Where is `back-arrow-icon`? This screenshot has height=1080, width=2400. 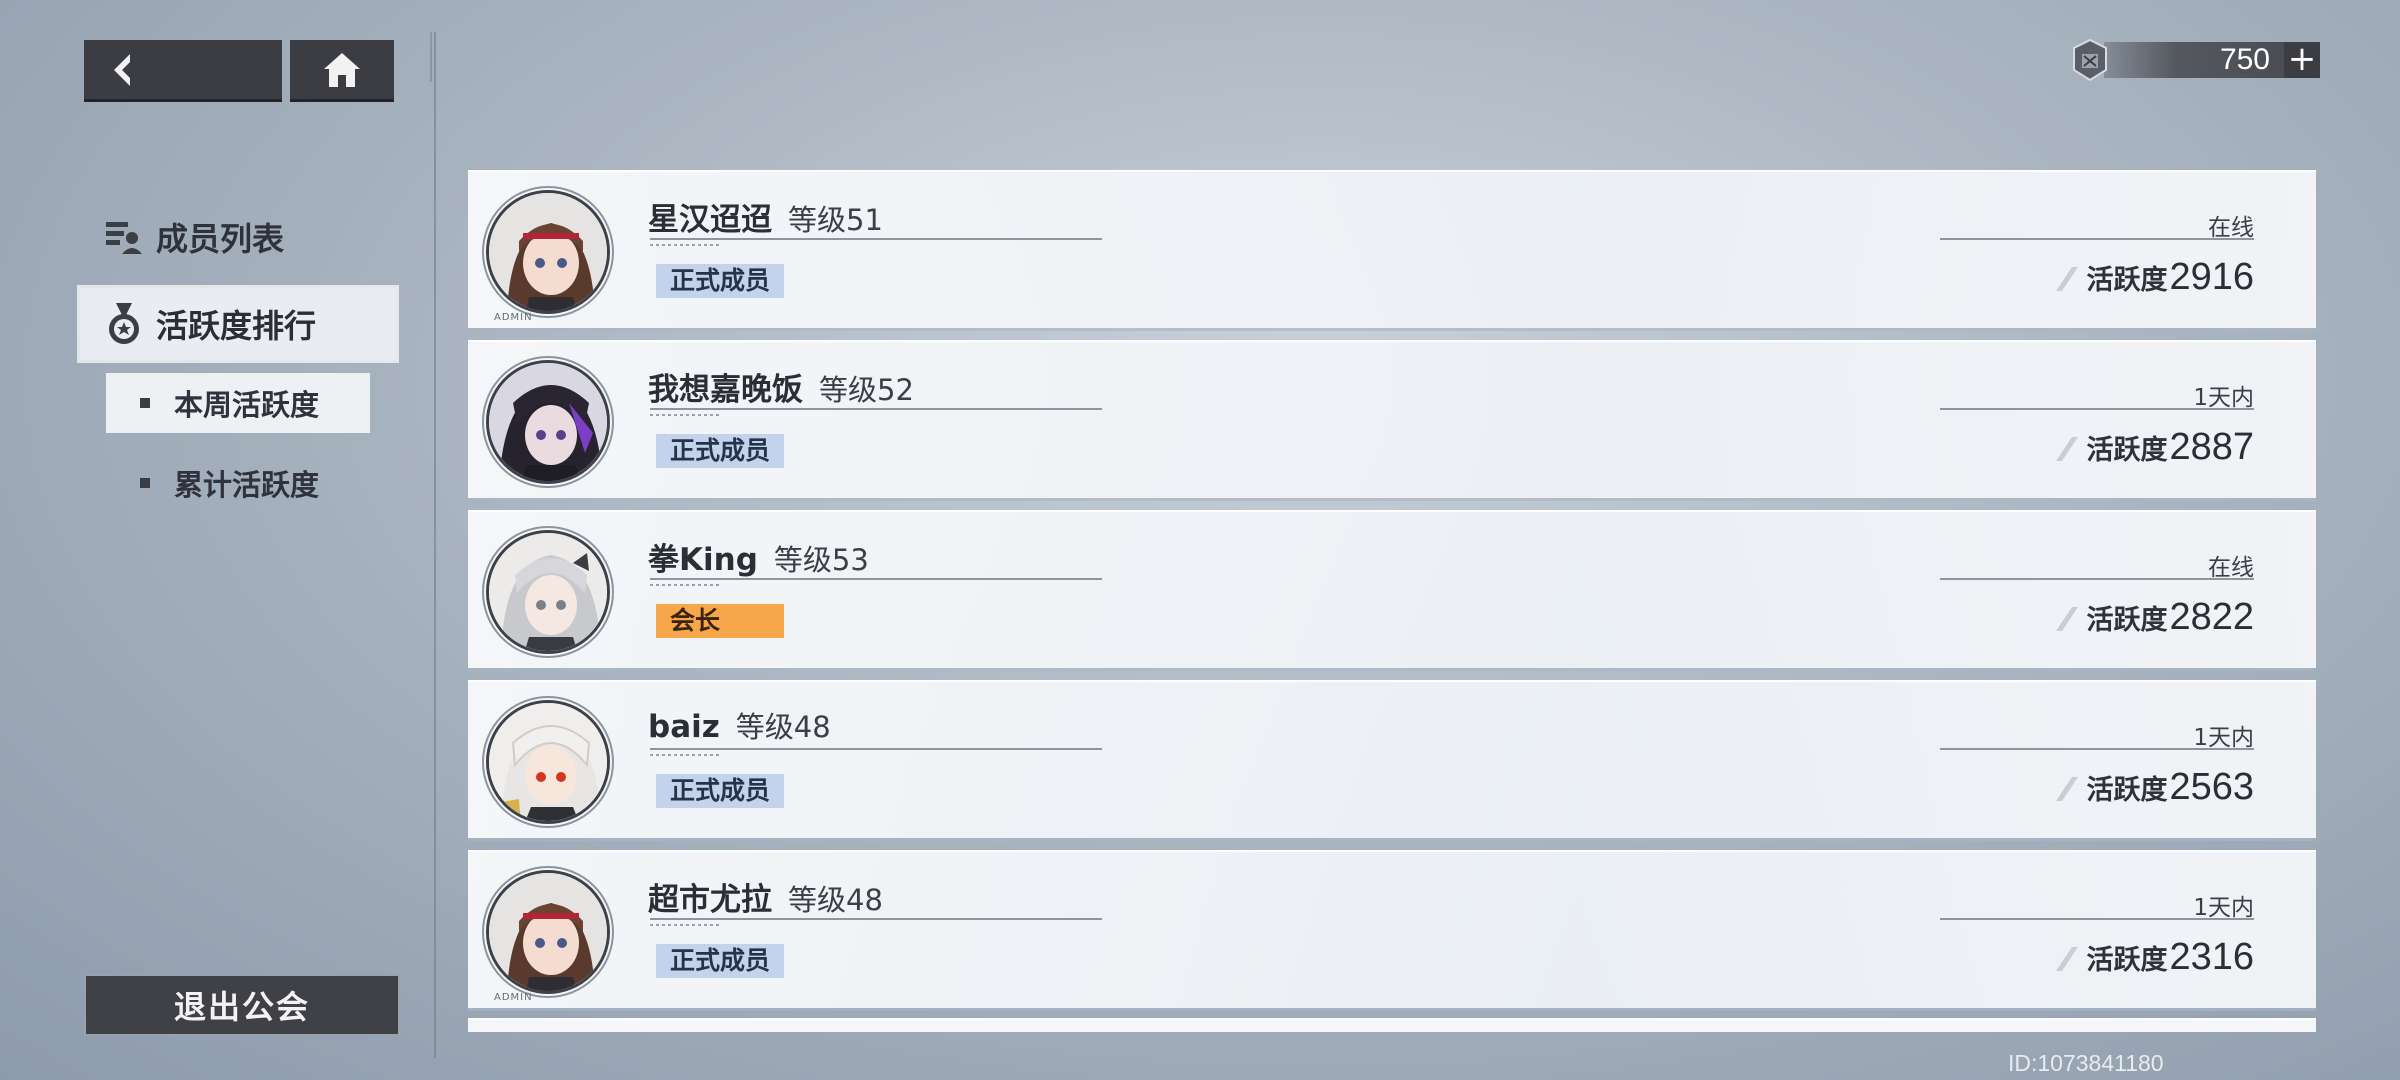
back-arrow-icon is located at coordinates (122, 69).